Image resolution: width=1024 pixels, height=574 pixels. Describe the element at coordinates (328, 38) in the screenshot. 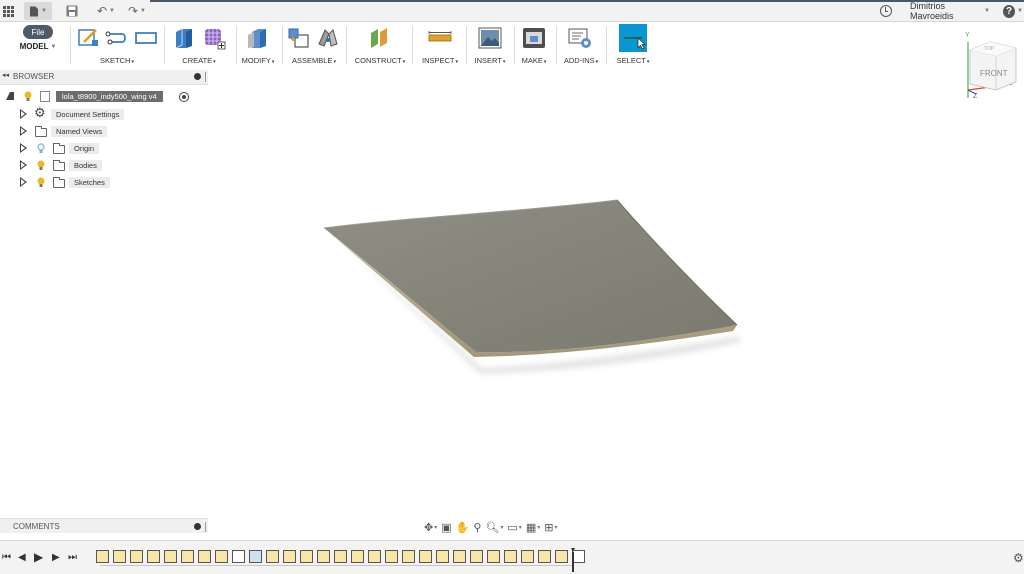

I see `joint-icon` at that location.